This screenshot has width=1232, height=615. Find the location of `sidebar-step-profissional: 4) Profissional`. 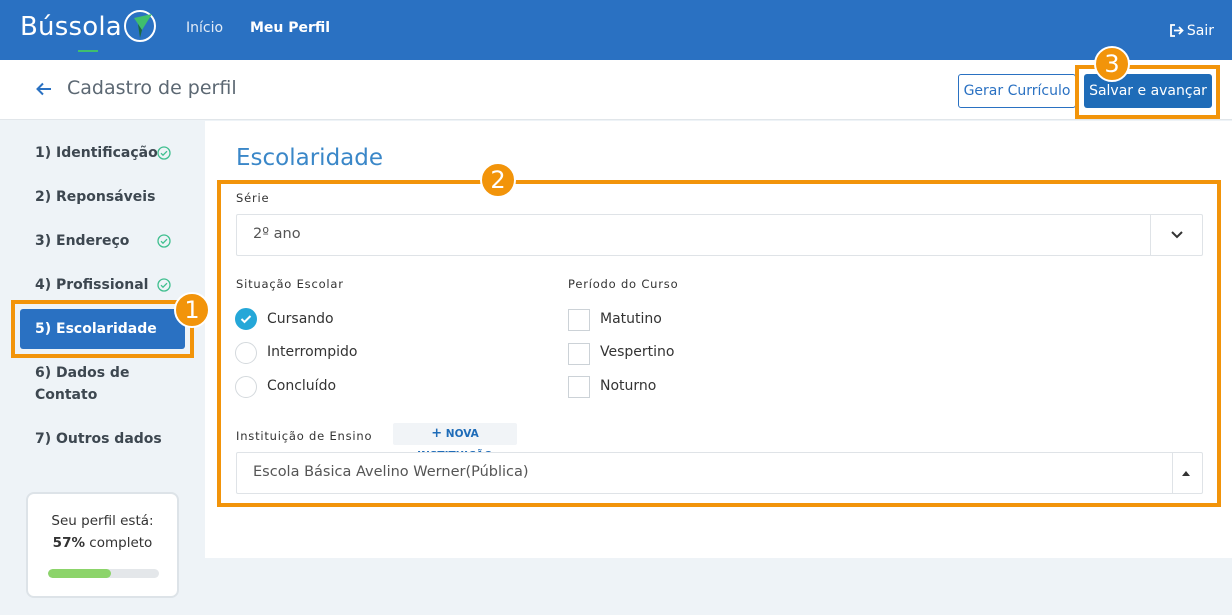

sidebar-step-profissional: 4) Profissional is located at coordinates (103, 285).